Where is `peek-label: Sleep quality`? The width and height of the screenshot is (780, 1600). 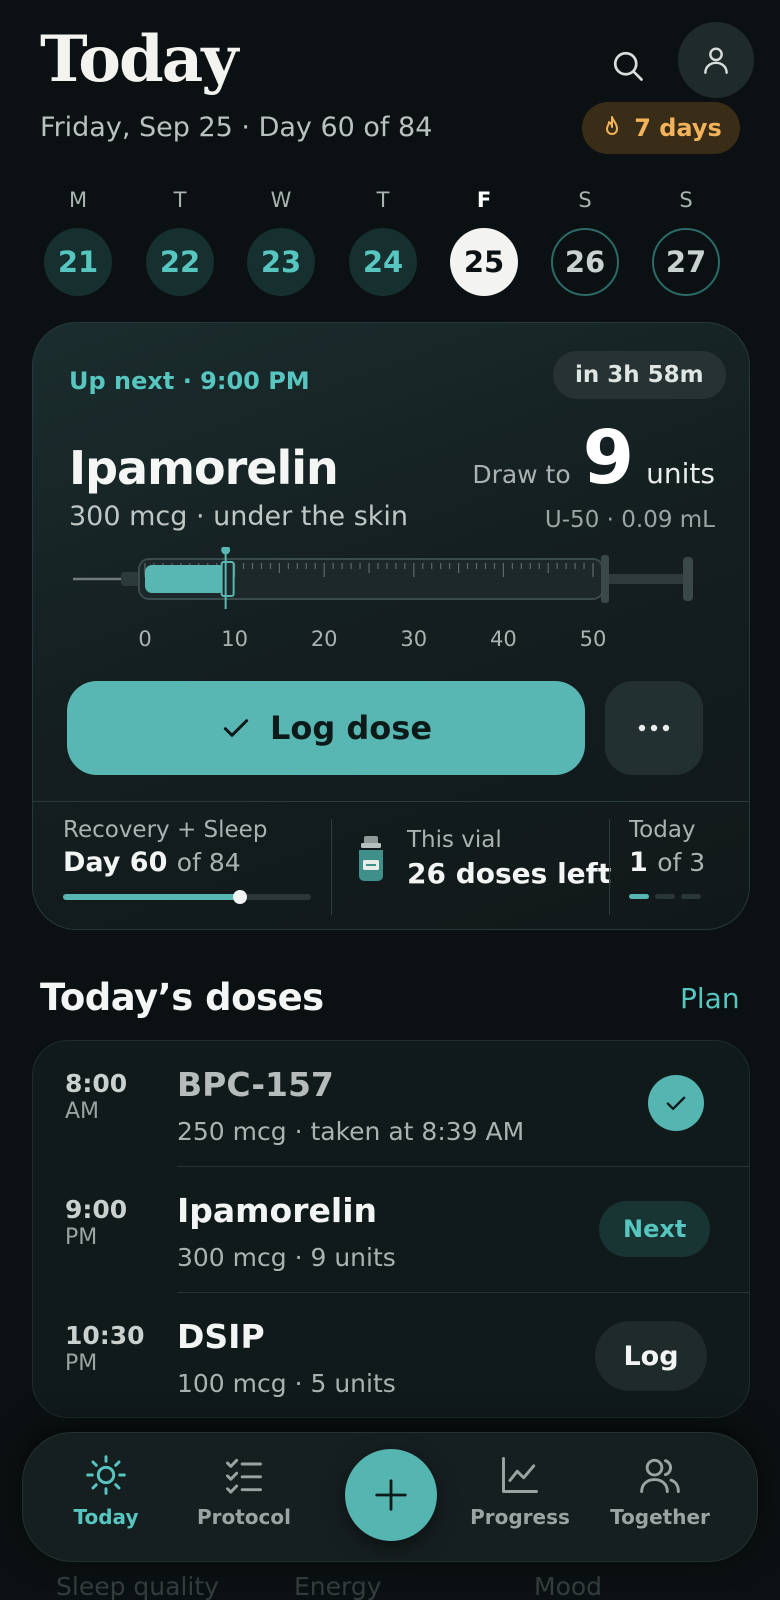 peek-label: Sleep quality is located at coordinates (137, 1586).